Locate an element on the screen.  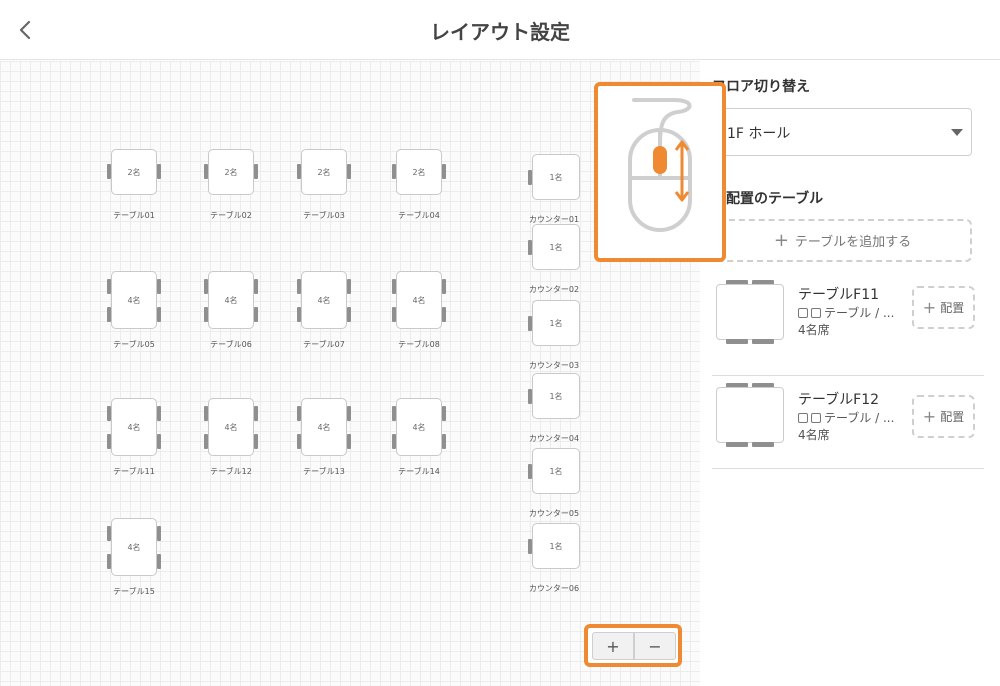
zoom-out-button: − is located at coordinates (655, 646).